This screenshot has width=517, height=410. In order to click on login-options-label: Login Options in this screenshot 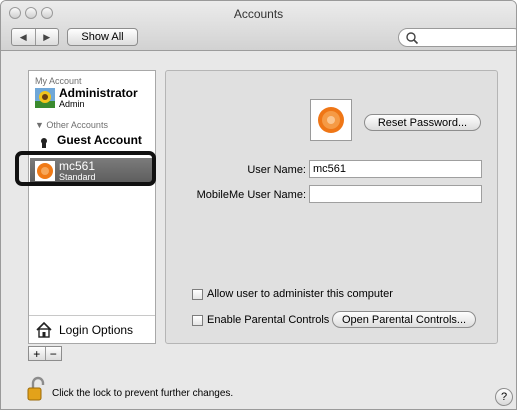, I will do `click(96, 329)`.